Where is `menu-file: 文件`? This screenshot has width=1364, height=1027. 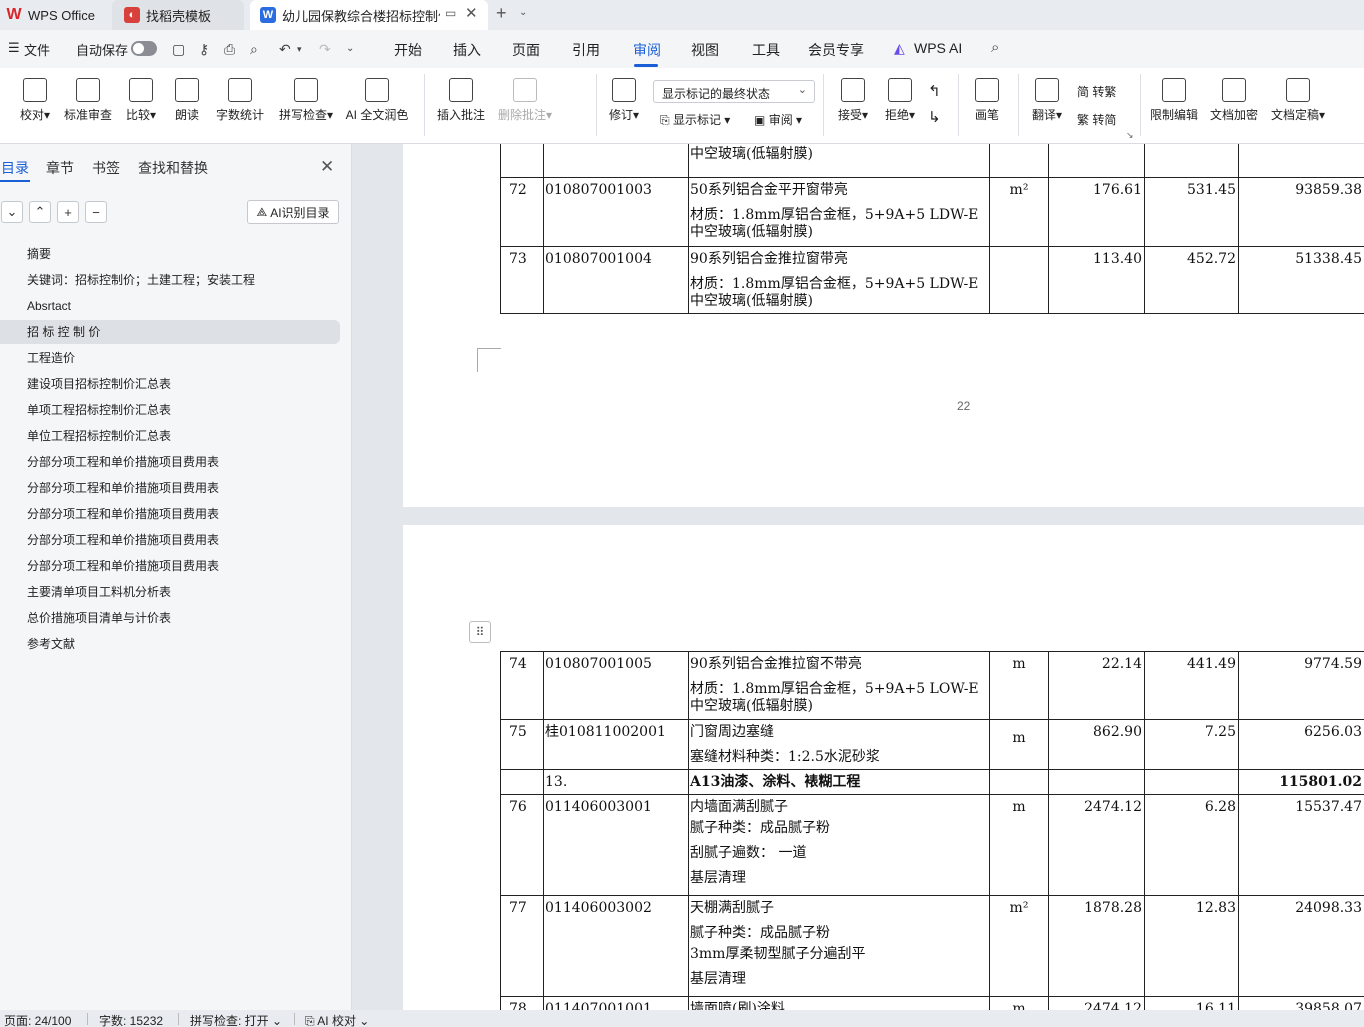 menu-file: 文件 is located at coordinates (37, 49).